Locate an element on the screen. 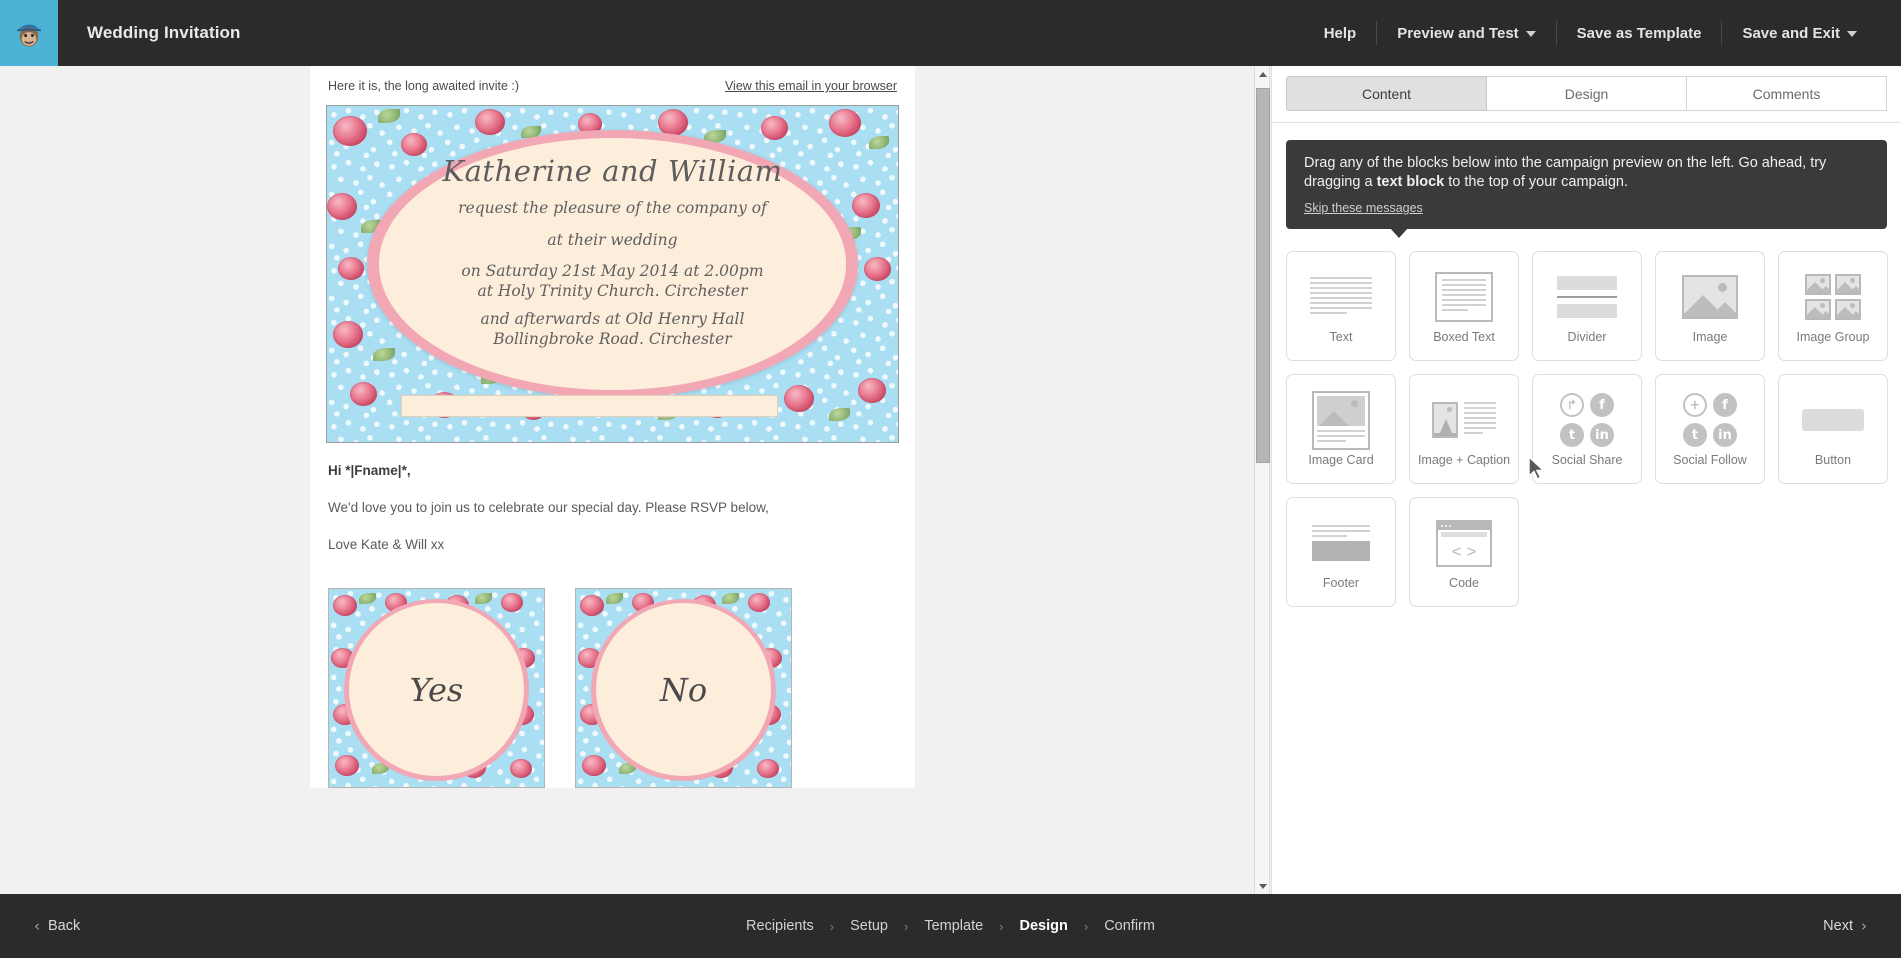  view-in-browser-link: View this email in your browser is located at coordinates (811, 86).